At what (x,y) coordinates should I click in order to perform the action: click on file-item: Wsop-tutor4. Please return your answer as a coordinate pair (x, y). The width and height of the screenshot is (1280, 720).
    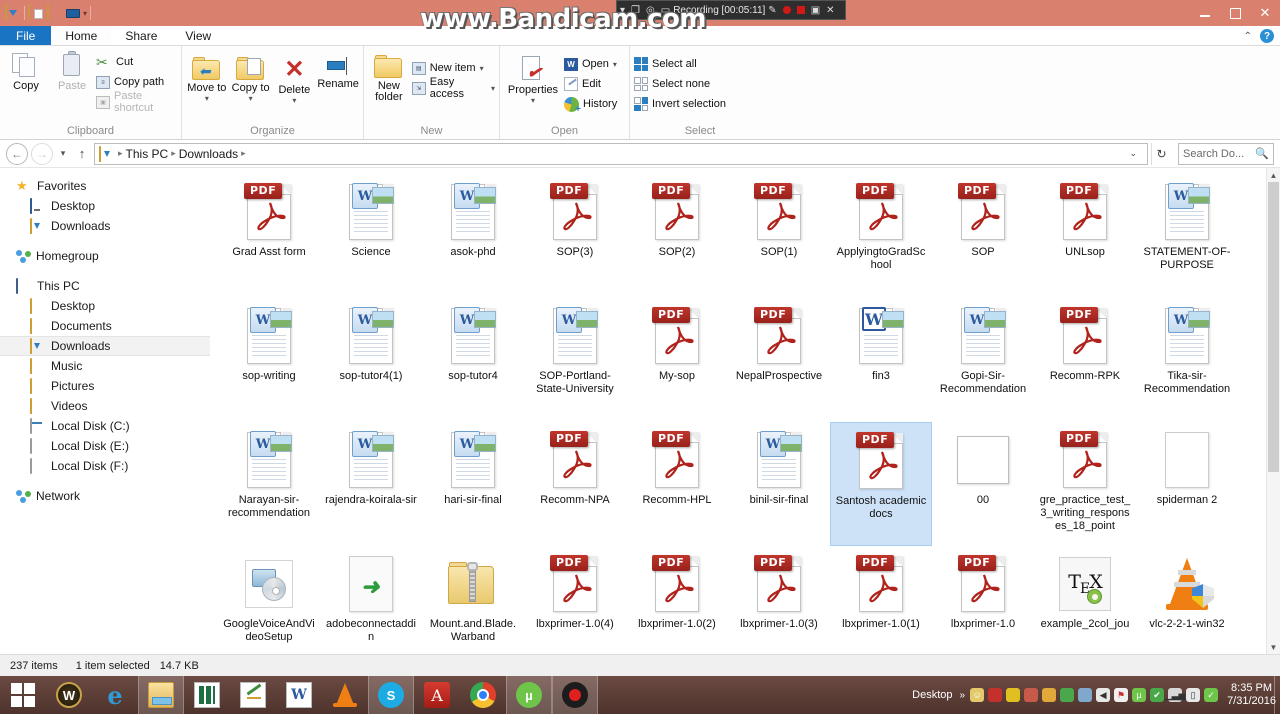
    Looking at the image, I should click on (473, 360).